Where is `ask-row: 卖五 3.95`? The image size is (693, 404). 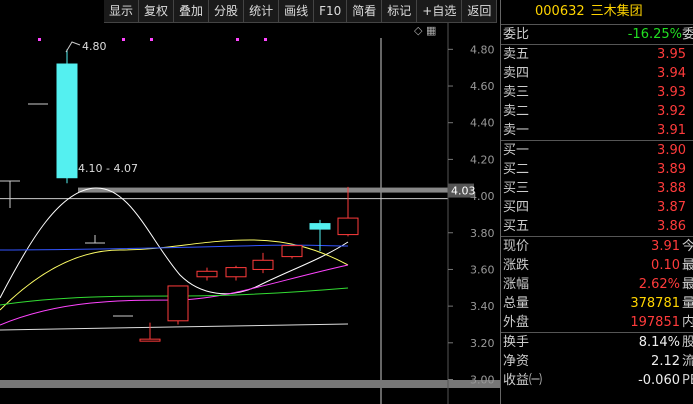
ask-row: 卖五 3.95 is located at coordinates (597, 54).